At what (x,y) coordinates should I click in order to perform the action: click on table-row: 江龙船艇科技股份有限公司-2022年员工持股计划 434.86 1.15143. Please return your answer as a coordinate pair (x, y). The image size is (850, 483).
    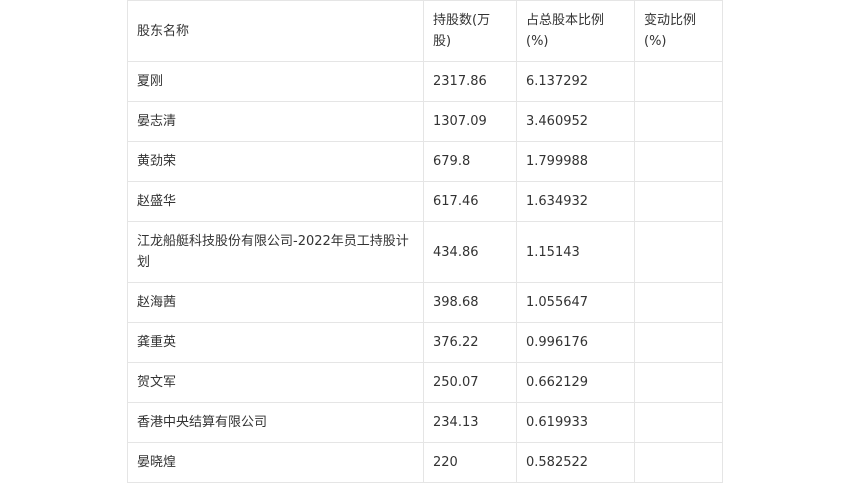
    Looking at the image, I should click on (425, 252).